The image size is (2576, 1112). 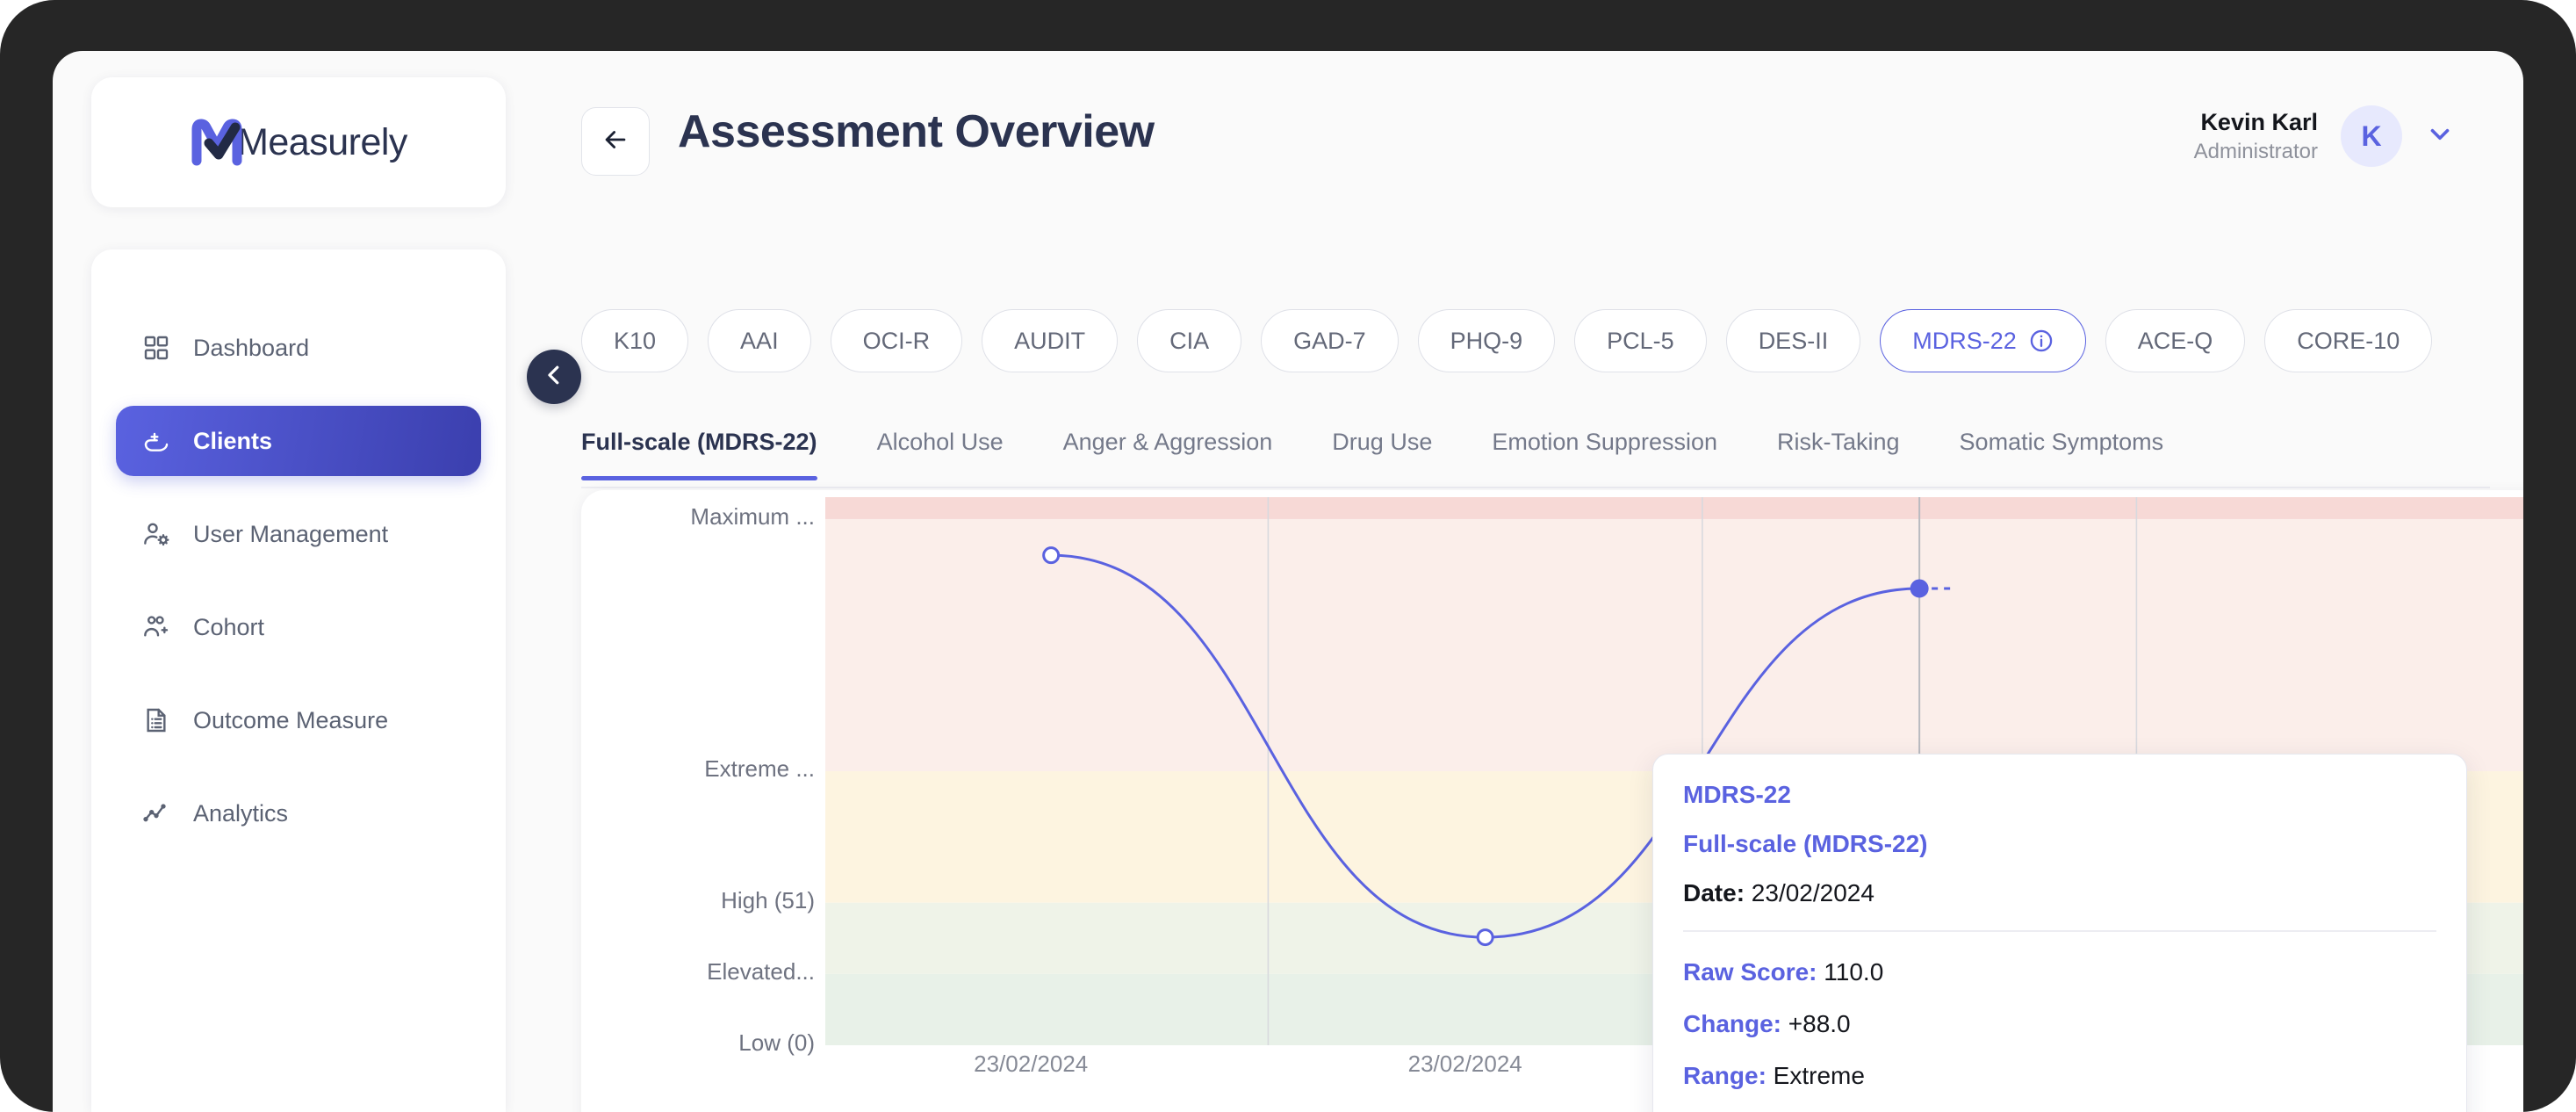 What do you see at coordinates (1750, 972) in the screenshot?
I see `tooltip-row-key: Raw Score:` at bounding box center [1750, 972].